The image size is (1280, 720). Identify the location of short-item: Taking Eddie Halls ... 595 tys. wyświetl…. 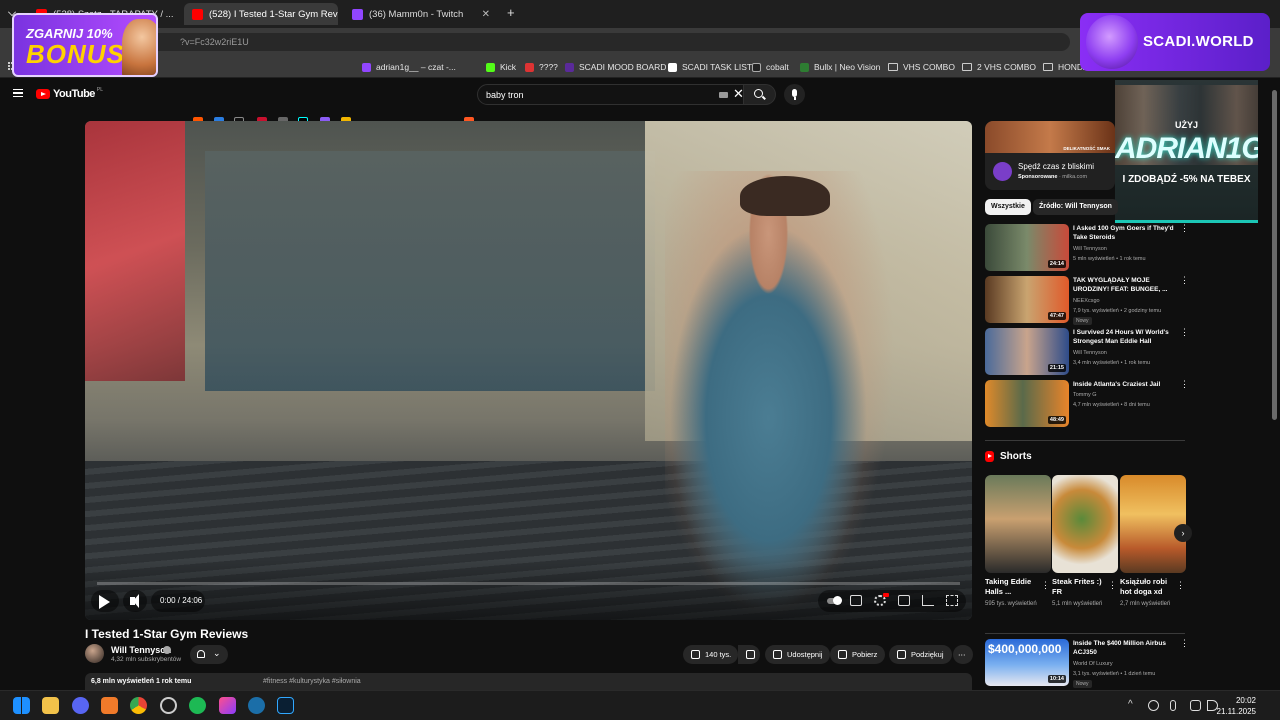
(1018, 541).